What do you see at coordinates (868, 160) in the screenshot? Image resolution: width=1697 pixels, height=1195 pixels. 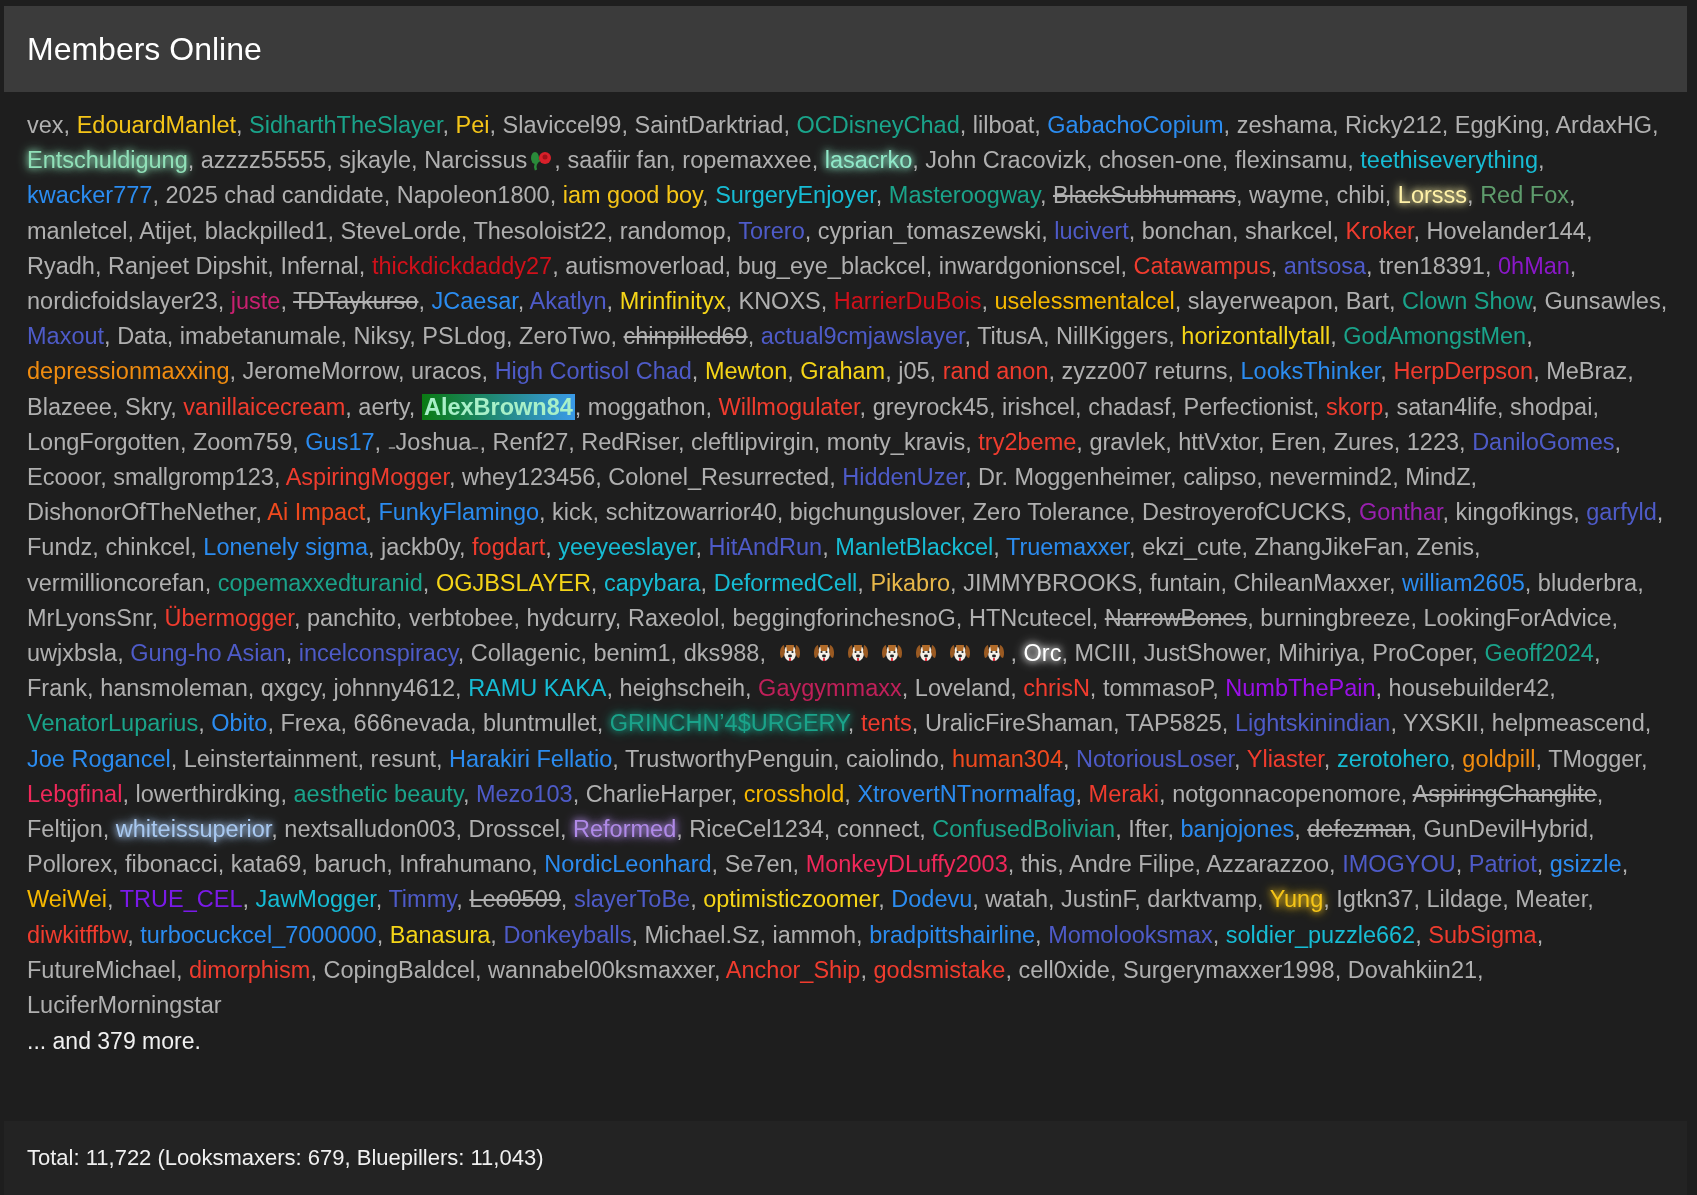 I see `member-link: lasacrko` at bounding box center [868, 160].